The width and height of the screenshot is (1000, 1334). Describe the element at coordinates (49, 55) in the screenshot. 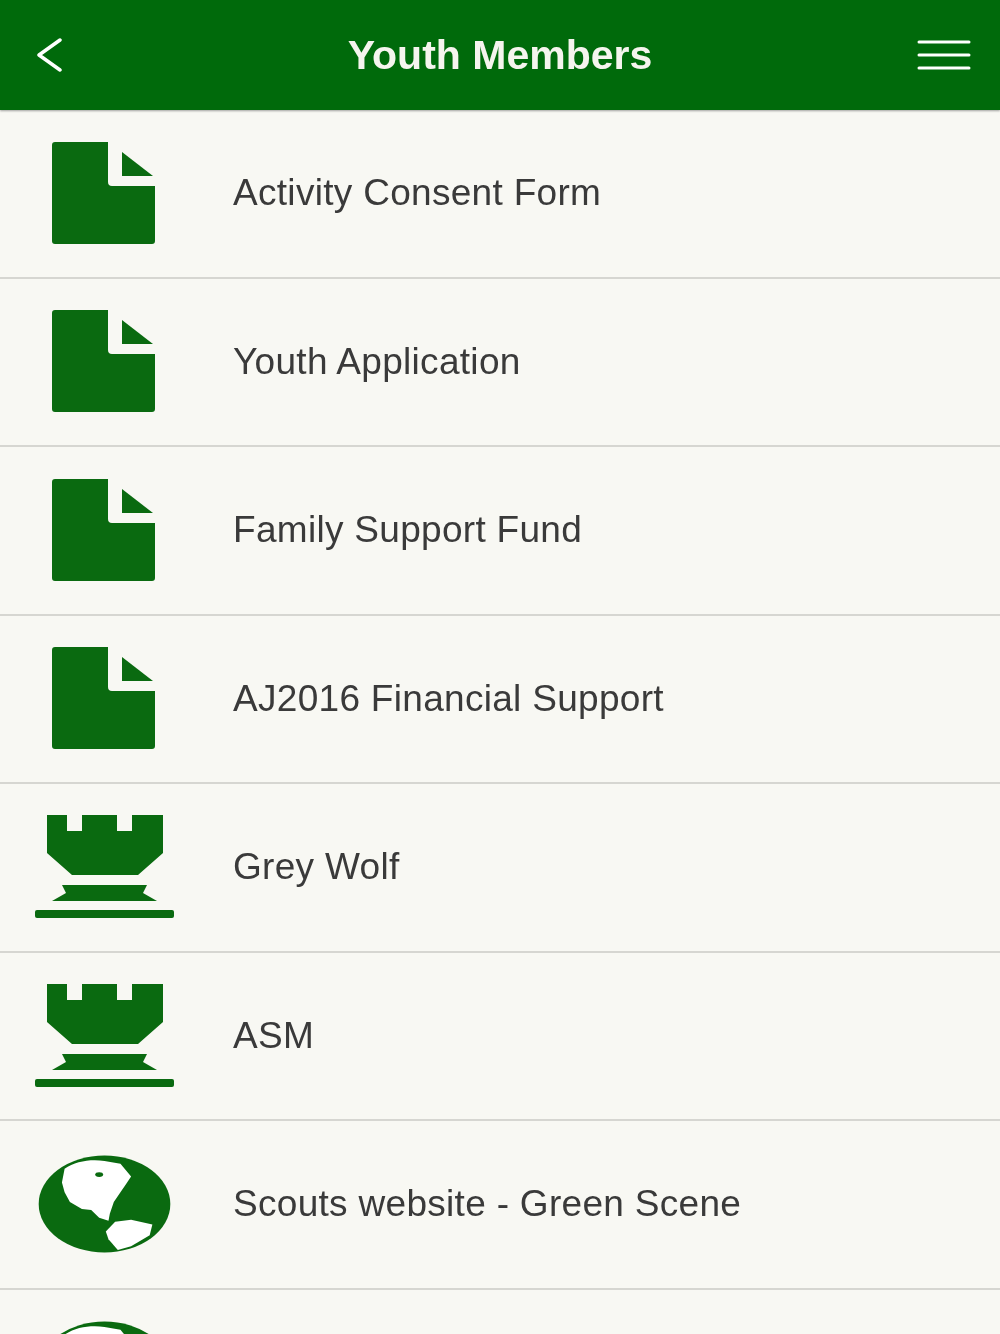

I see `chevron-left-icon` at that location.